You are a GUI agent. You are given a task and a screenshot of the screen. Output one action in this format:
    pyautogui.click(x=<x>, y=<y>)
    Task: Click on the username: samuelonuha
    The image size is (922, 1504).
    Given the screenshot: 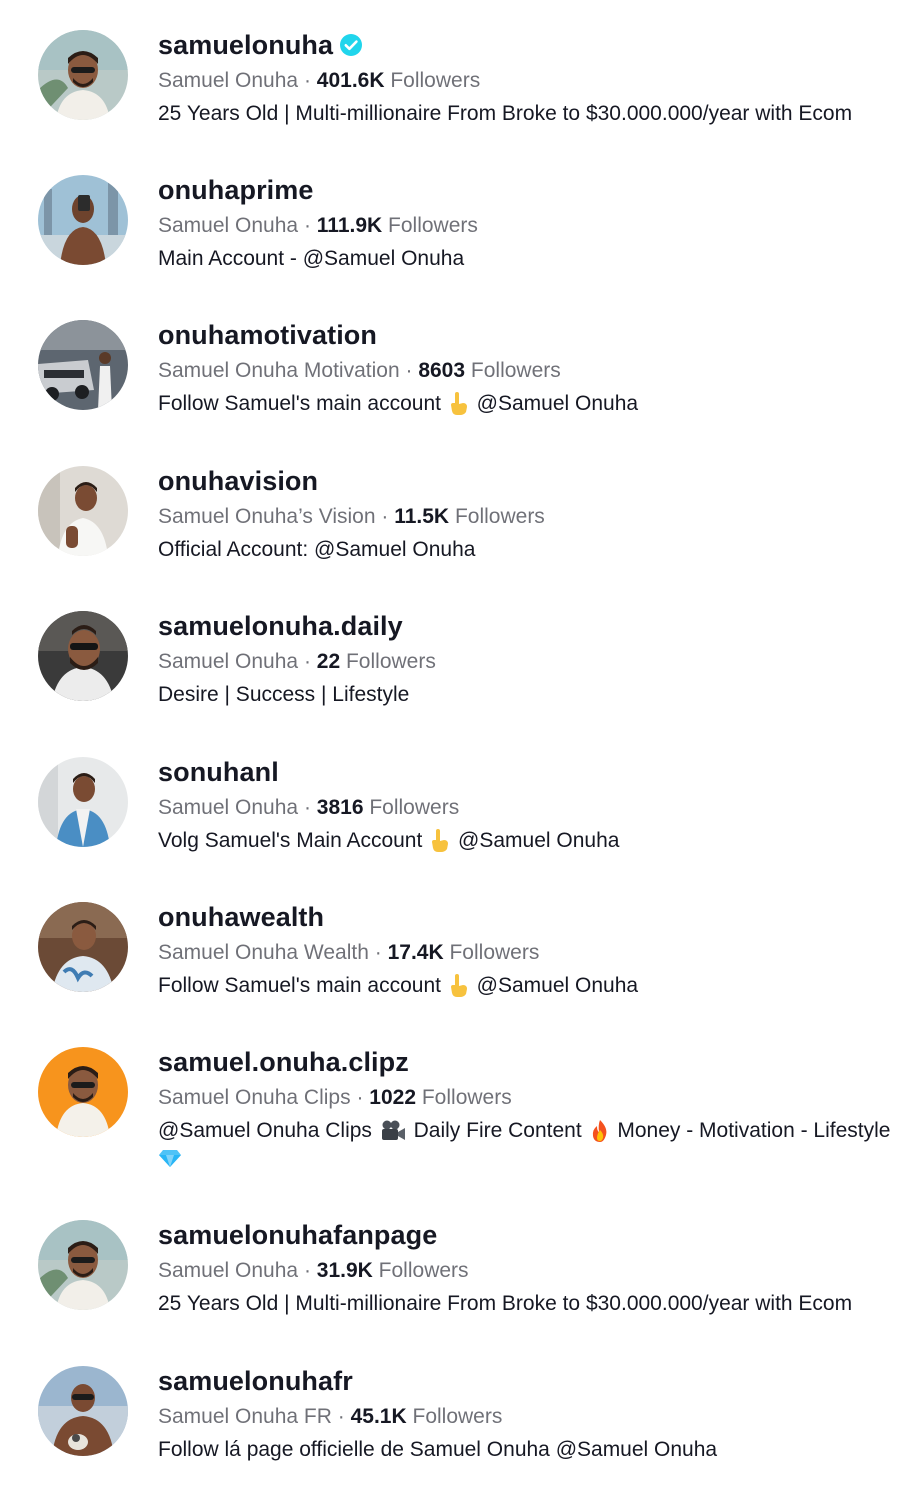 What is the action you would take?
    pyautogui.click(x=260, y=45)
    